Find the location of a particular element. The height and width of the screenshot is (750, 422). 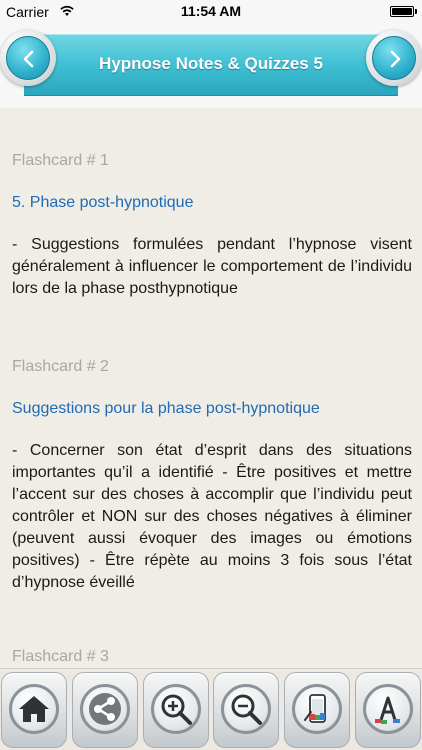

clock: 11:54 AM is located at coordinates (211, 11).